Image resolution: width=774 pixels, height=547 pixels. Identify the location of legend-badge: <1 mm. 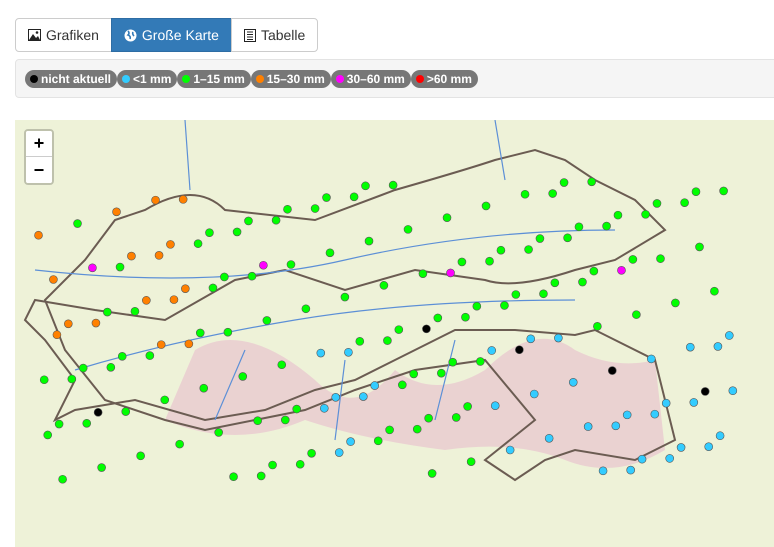
(147, 79).